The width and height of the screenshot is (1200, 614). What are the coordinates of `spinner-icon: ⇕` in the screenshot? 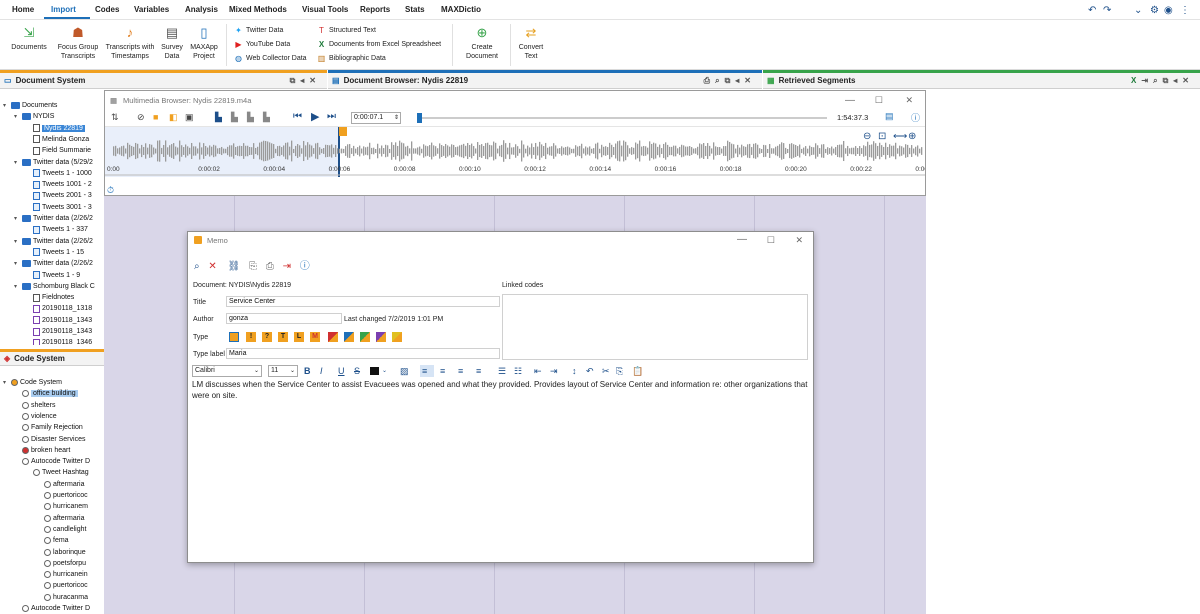 It's located at (396, 118).